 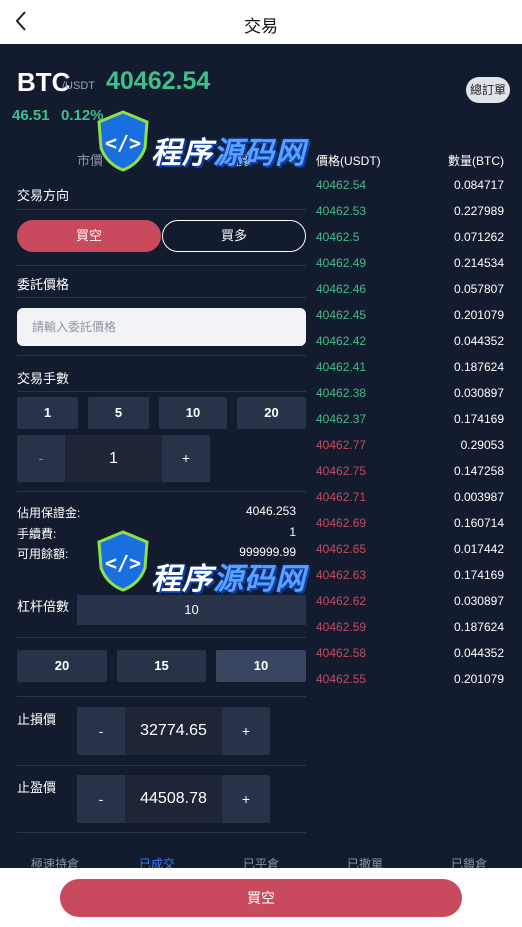 I want to click on tab-limit: 限價, so click(x=235, y=159).